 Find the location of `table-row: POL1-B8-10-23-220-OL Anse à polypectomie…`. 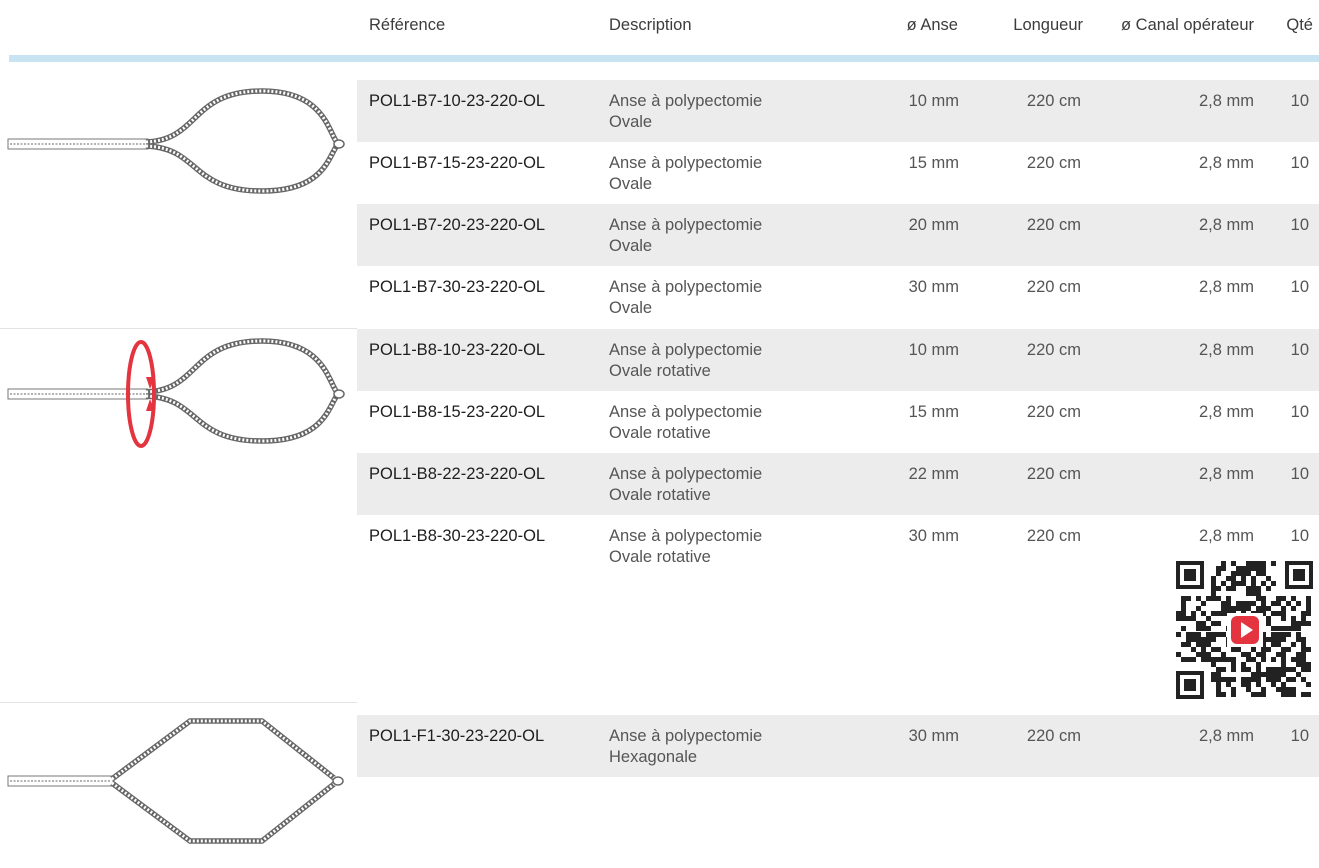

table-row: POL1-B8-10-23-220-OL Anse à polypectomie… is located at coordinates (838, 360).